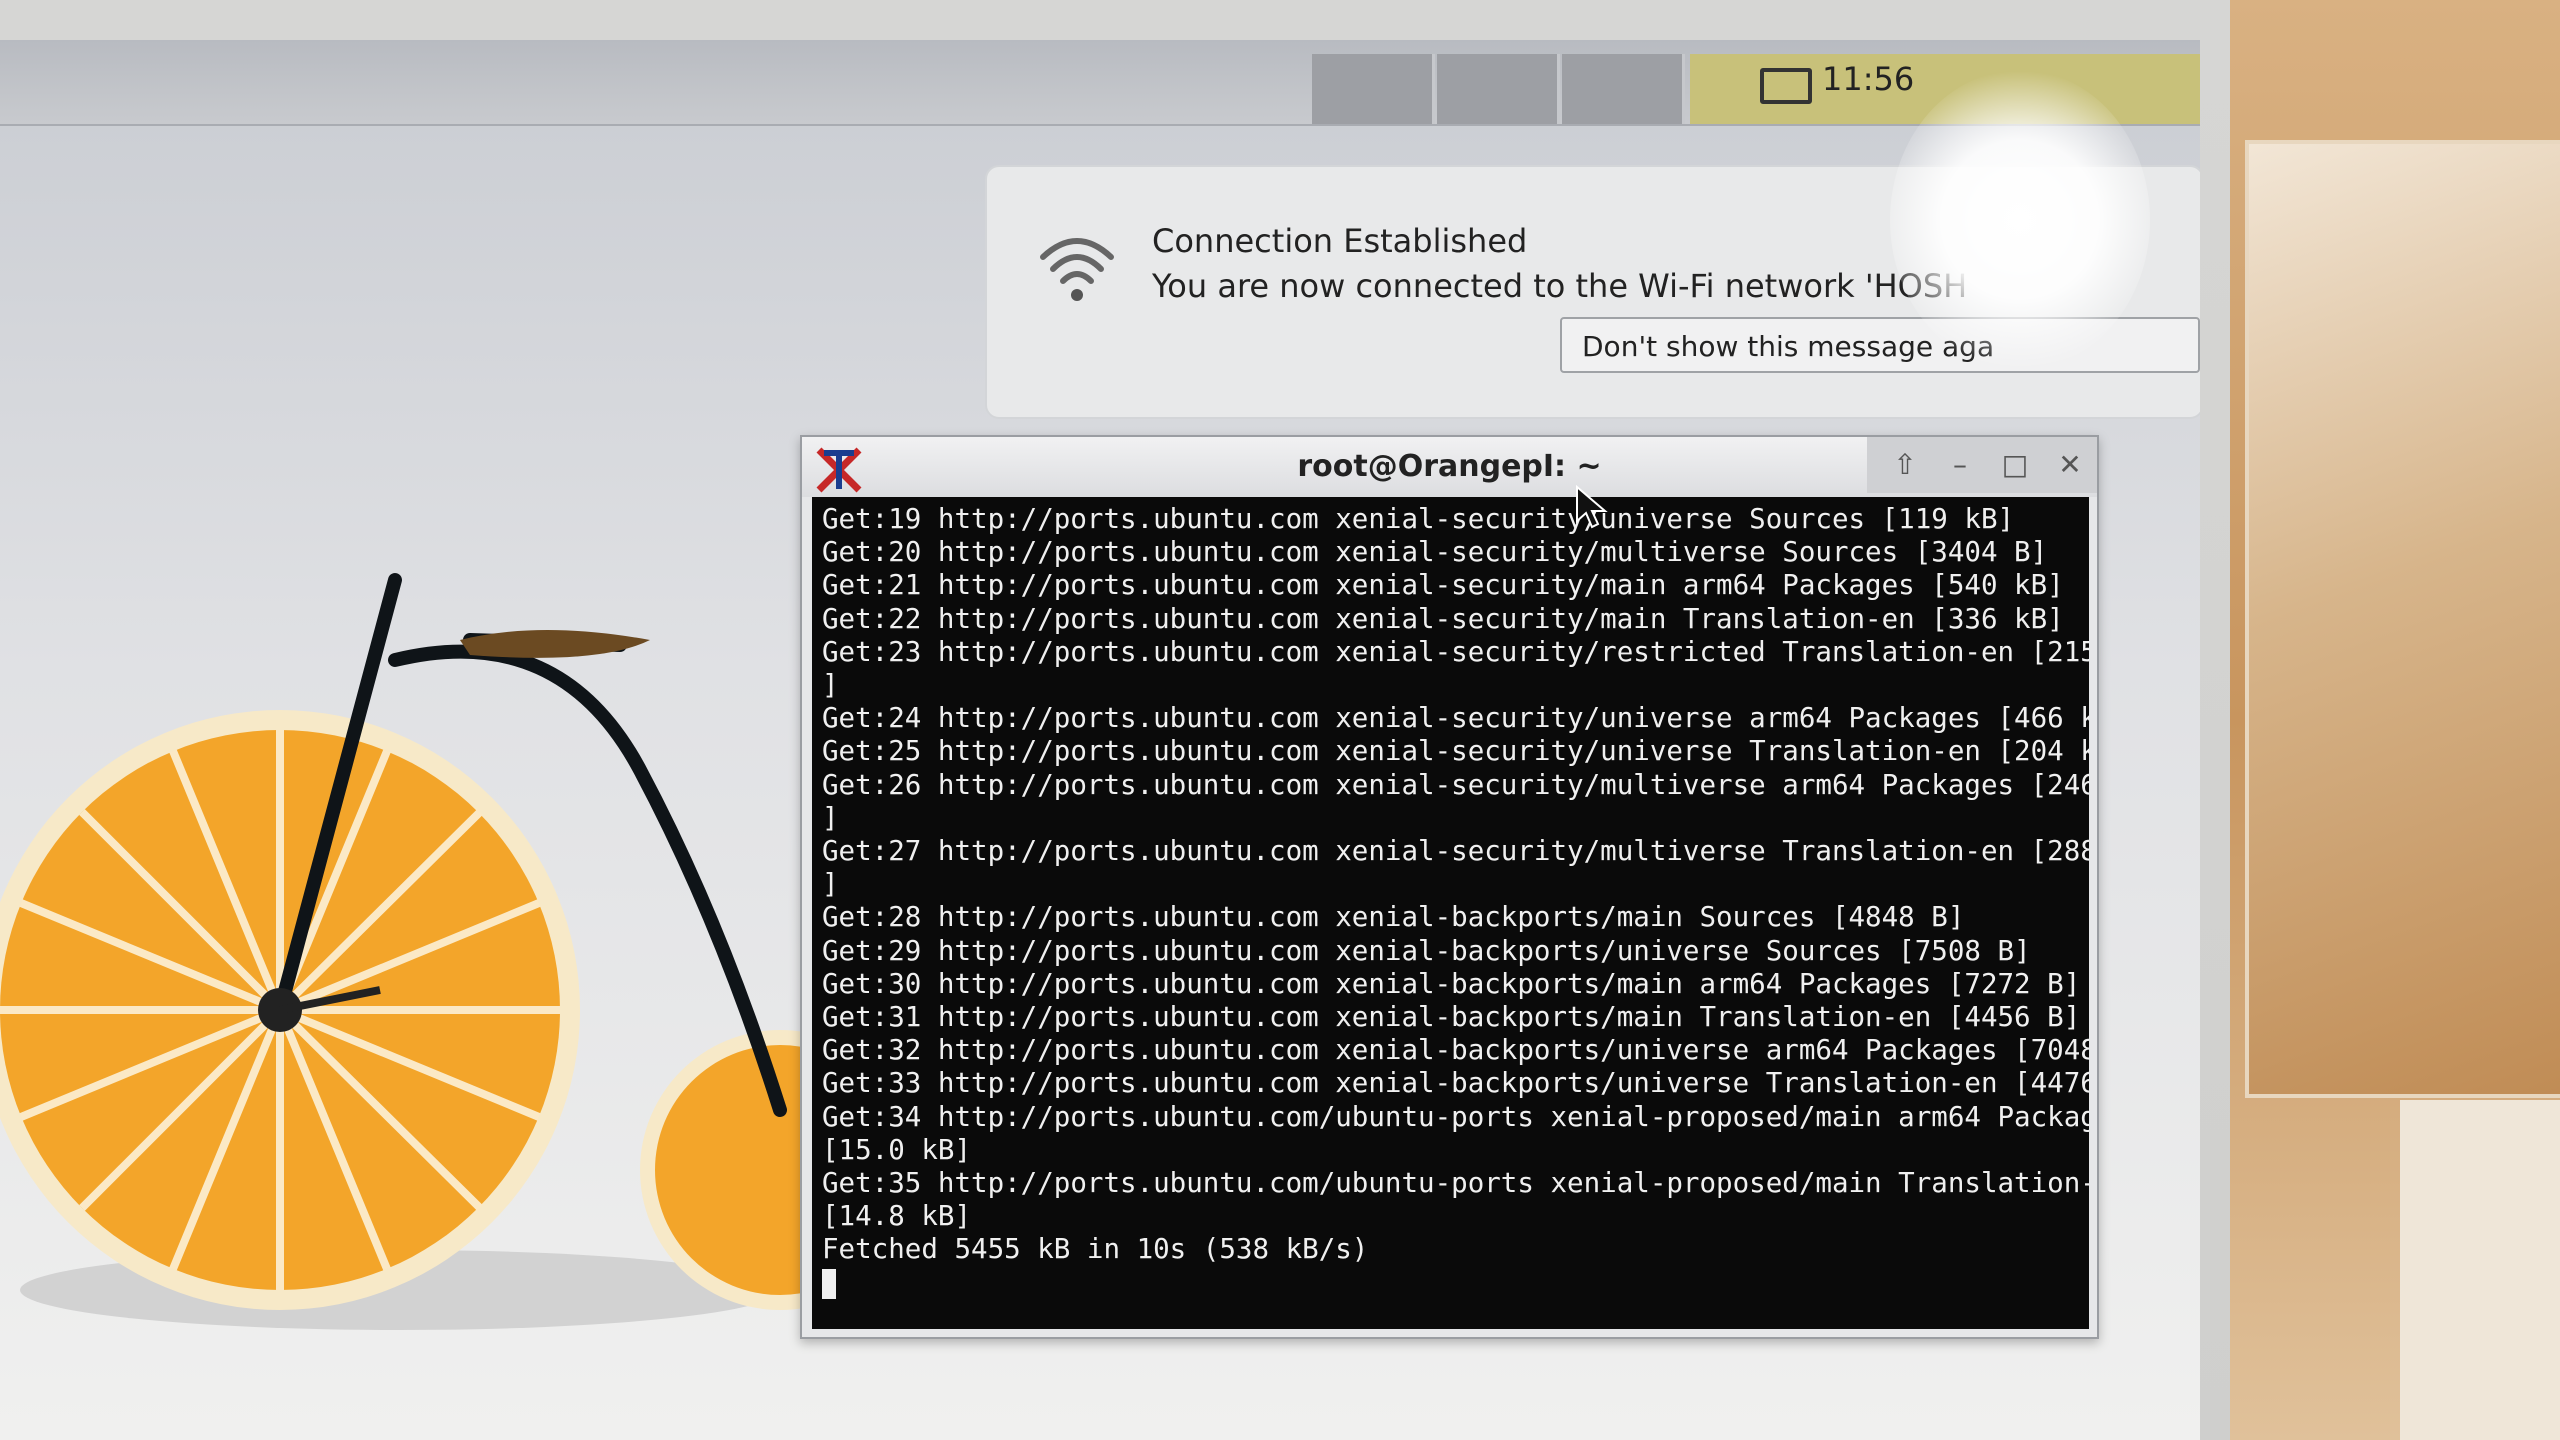  Describe the element at coordinates (1868, 79) in the screenshot. I see `panel-clock: 11:56` at that location.